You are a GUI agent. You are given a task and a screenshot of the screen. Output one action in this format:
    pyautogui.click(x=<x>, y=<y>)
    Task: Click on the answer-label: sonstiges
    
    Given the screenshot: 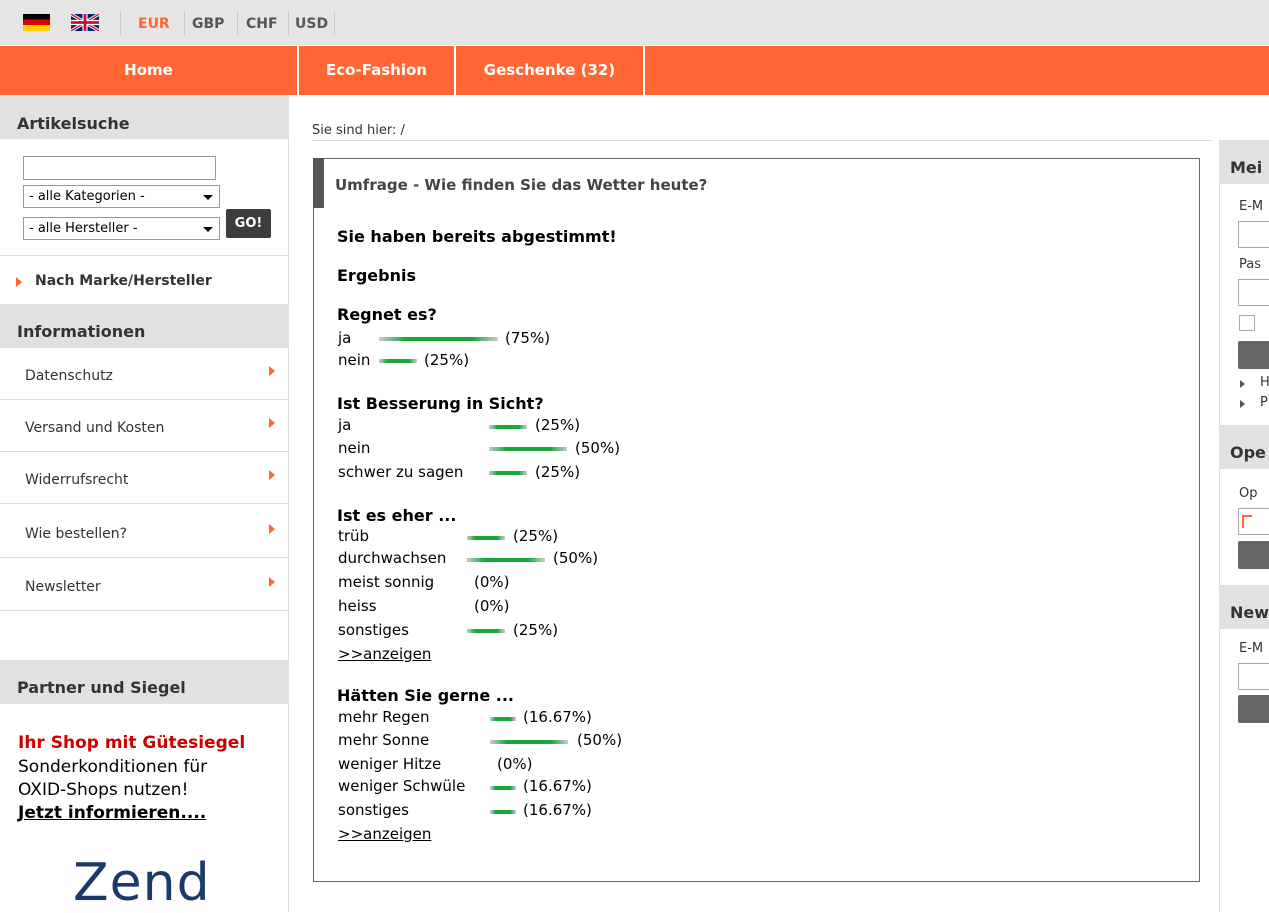 What is the action you would take?
    pyautogui.click(x=373, y=810)
    